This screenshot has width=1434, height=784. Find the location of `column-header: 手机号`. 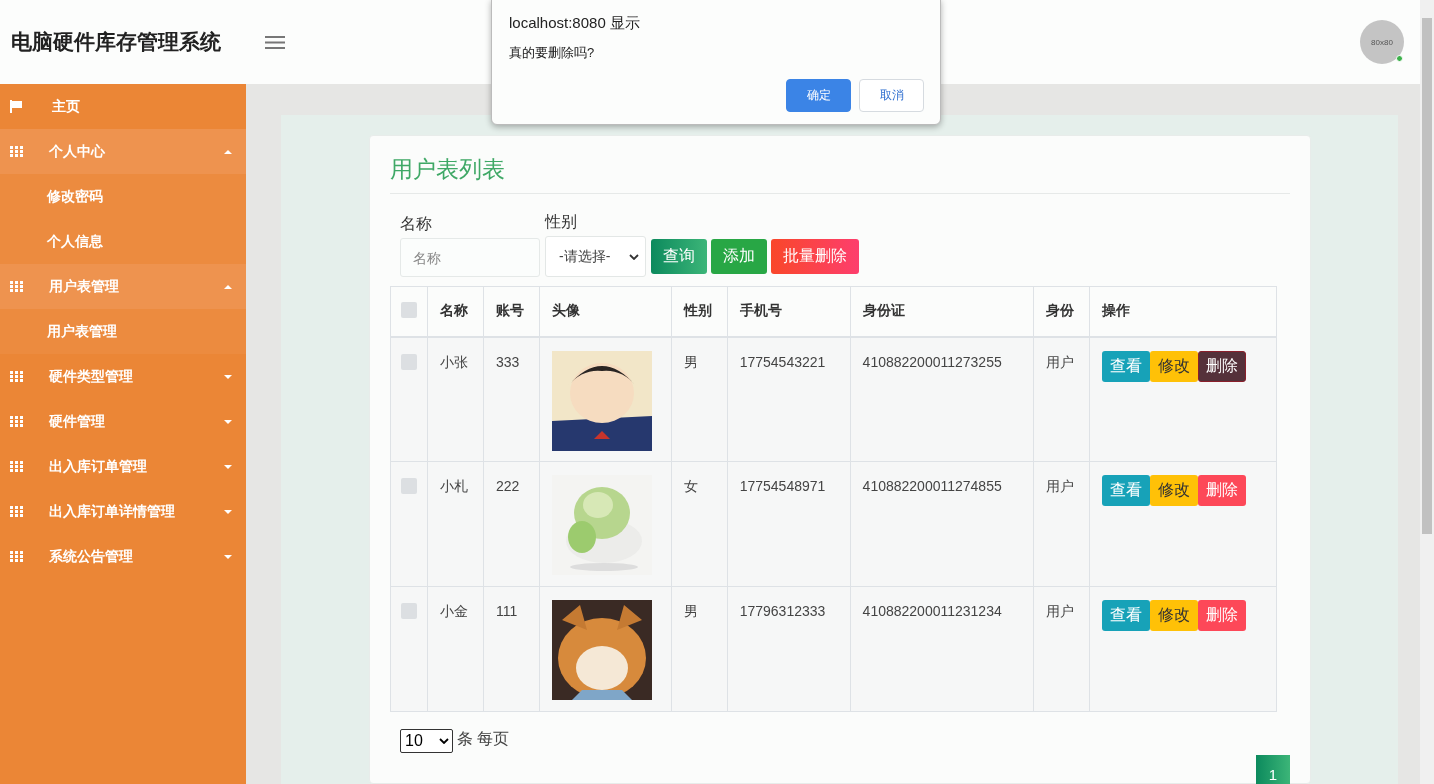

column-header: 手机号 is located at coordinates (789, 311).